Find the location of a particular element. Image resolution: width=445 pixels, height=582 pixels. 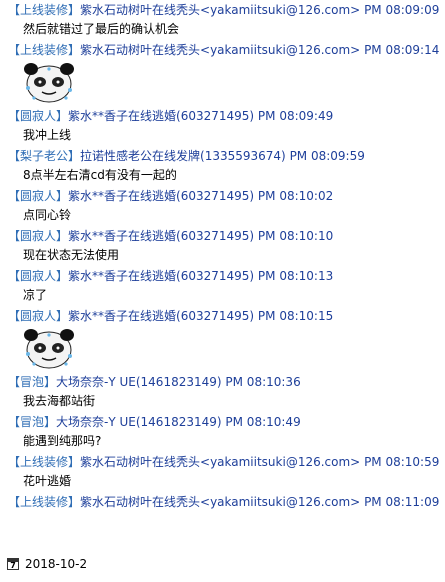

date-label: 2018-10-2 is located at coordinates (56, 564).